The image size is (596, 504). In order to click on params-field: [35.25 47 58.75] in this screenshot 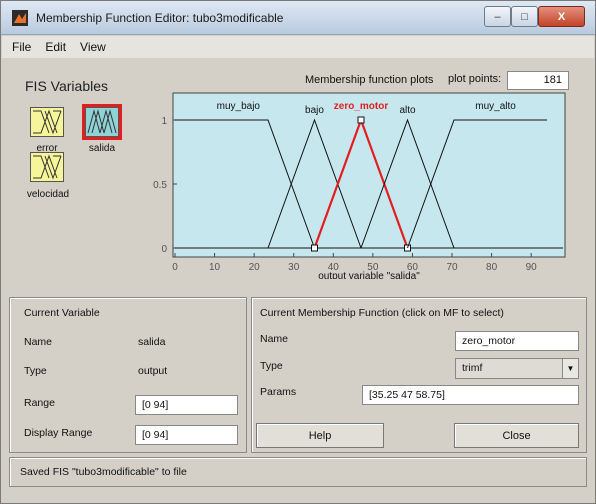, I will do `click(470, 395)`.